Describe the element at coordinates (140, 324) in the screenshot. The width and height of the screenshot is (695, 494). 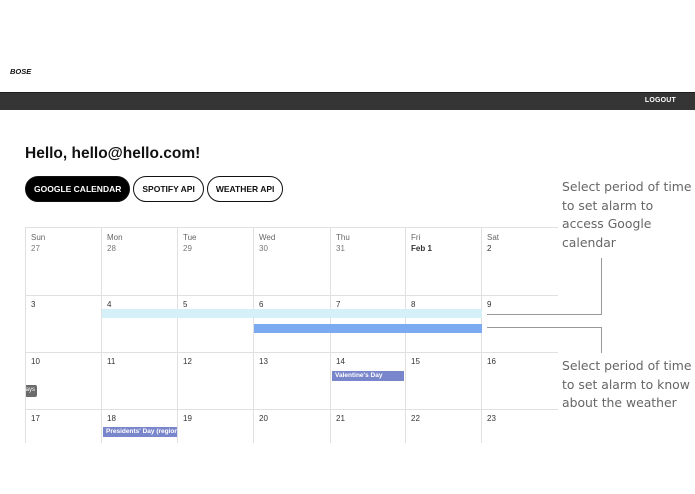
I see `calendar-day-cell: 4` at that location.